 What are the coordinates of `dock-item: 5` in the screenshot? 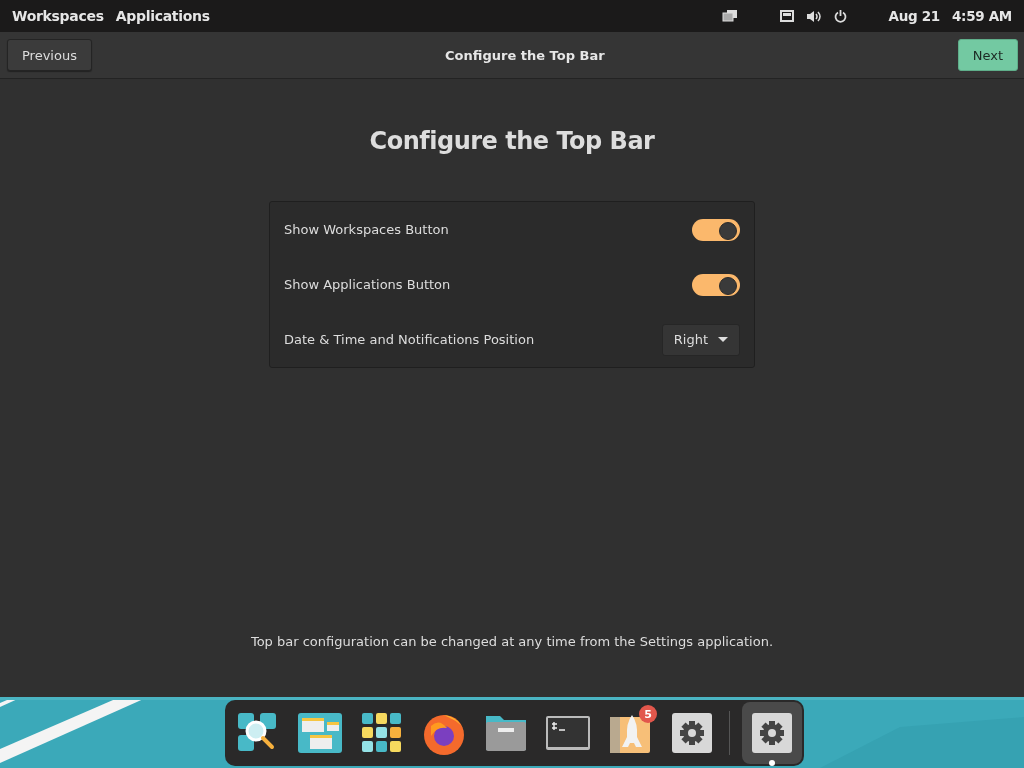 It's located at (630, 733).